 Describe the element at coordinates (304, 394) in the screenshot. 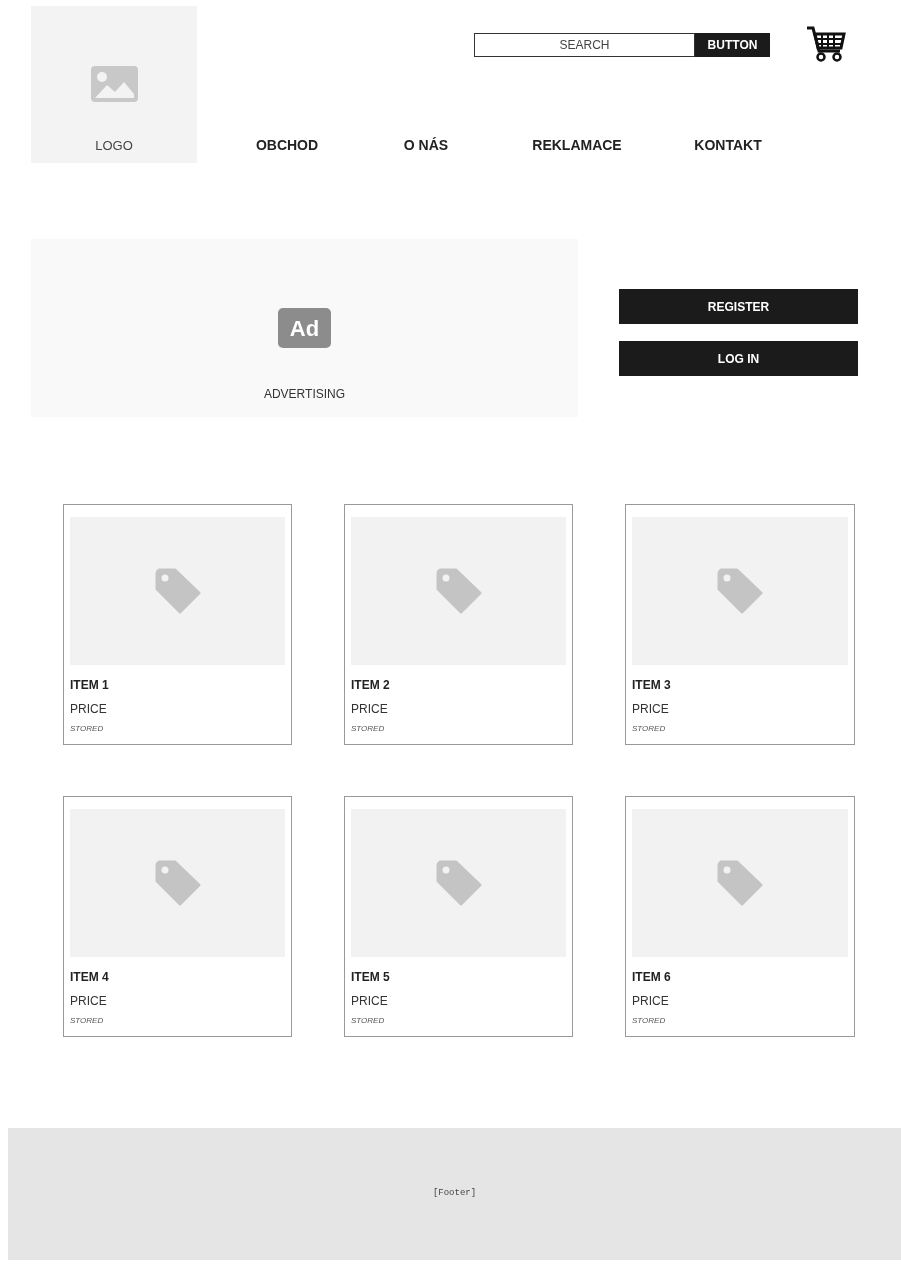

I see `advertising-label: ADVERTISING` at that location.